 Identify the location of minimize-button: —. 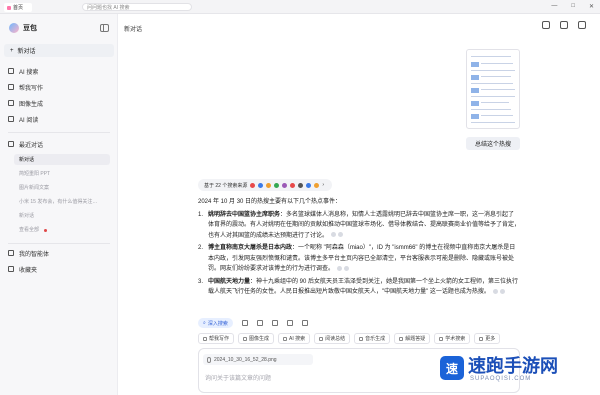
(554, 6).